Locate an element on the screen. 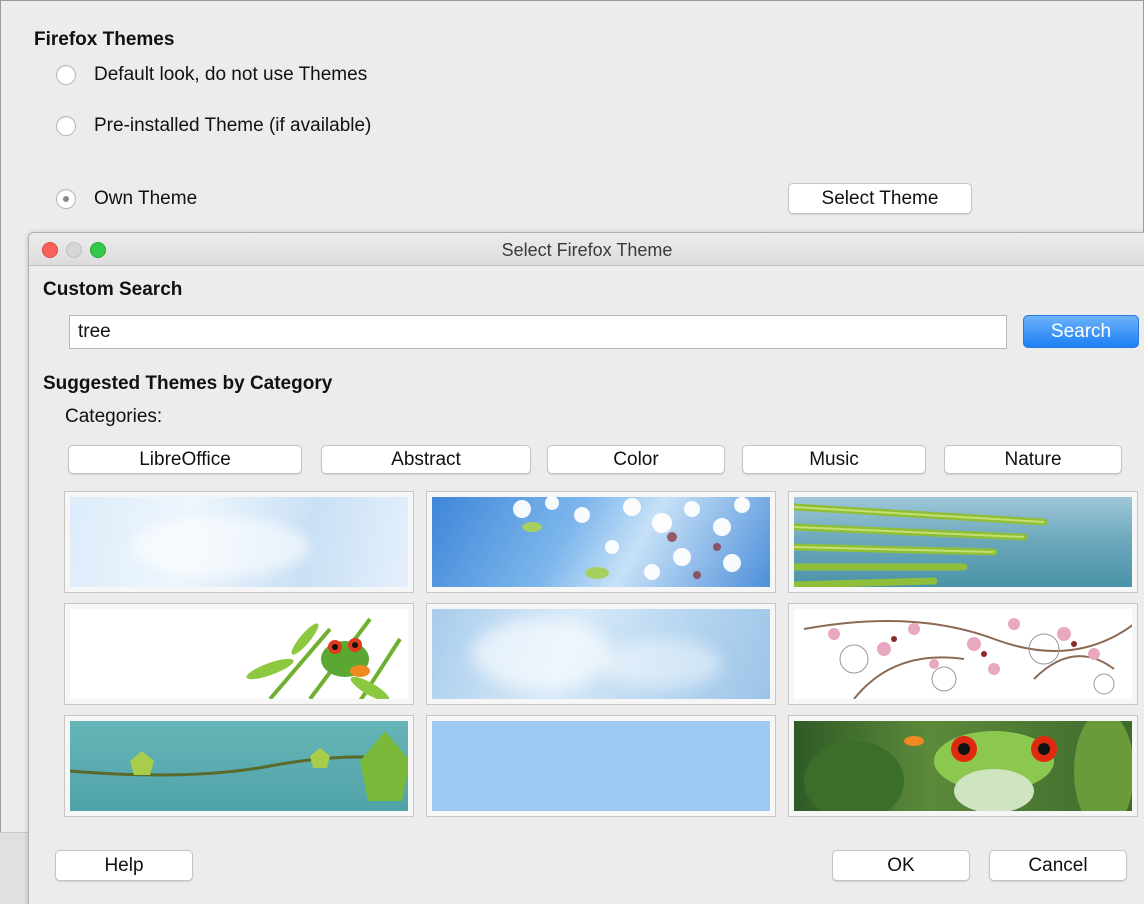 The height and width of the screenshot is (904, 1144). theme-tile-plain-light-blue is located at coordinates (601, 766).